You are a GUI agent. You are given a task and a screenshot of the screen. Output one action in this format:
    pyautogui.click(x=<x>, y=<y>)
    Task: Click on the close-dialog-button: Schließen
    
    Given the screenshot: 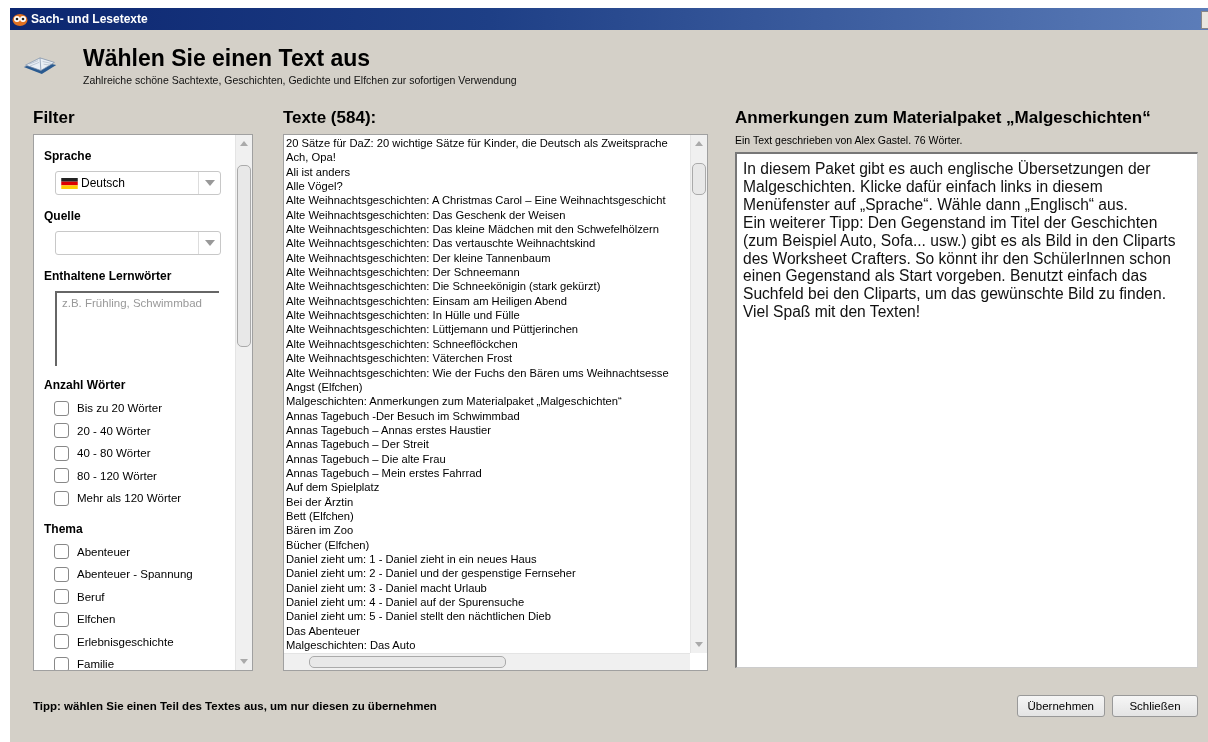 What is the action you would take?
    pyautogui.click(x=1155, y=706)
    